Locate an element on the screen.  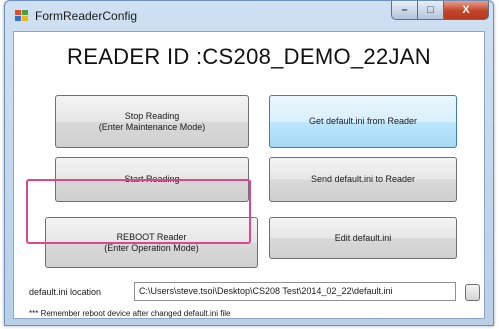
default-ini-location-label: default.ini location is located at coordinates (65, 292).